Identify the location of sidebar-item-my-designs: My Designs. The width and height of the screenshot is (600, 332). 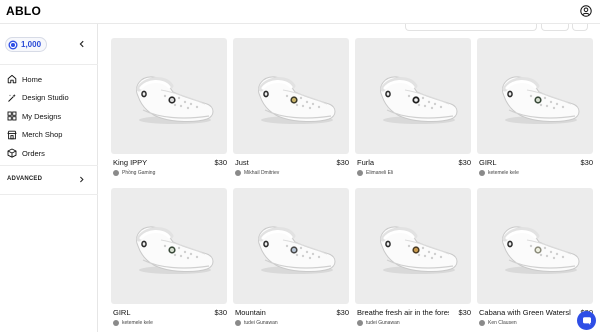
(50, 116).